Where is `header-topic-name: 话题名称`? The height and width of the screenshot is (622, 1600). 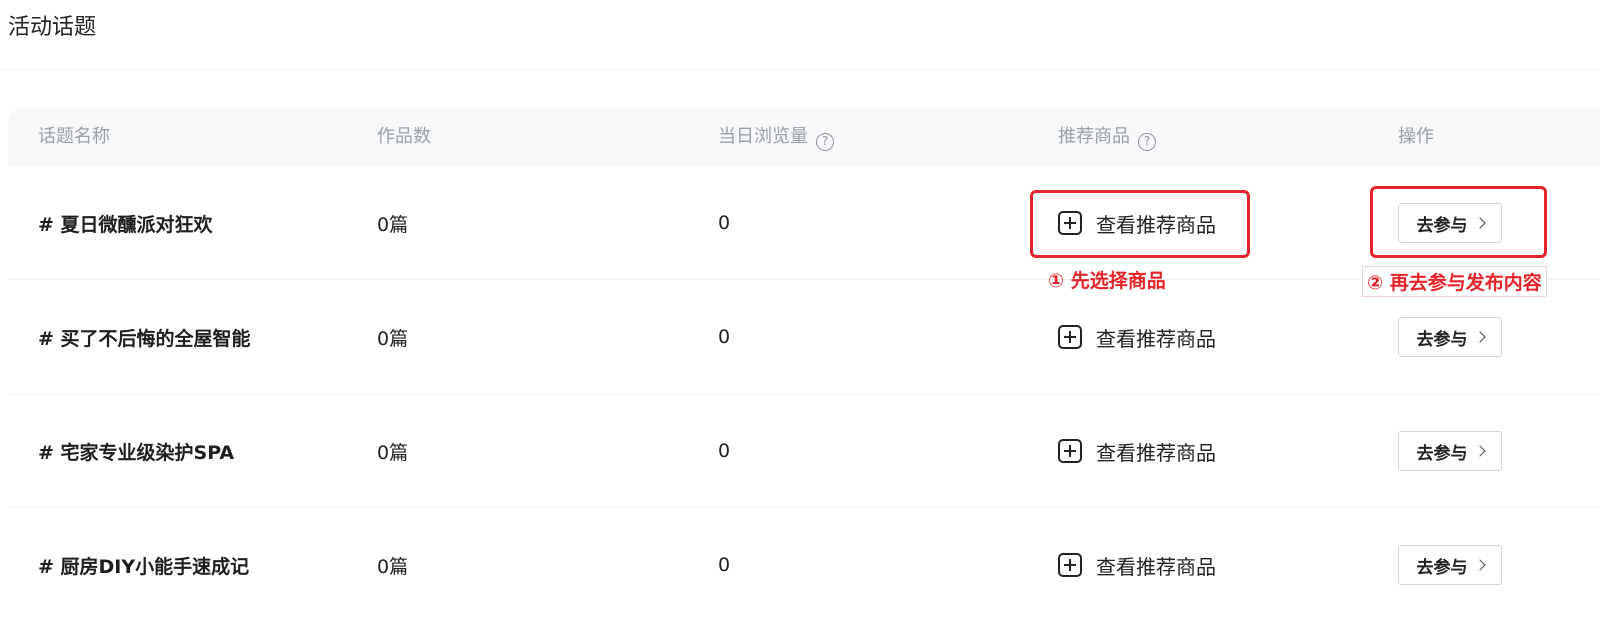
header-topic-name: 话题名称 is located at coordinates (74, 136).